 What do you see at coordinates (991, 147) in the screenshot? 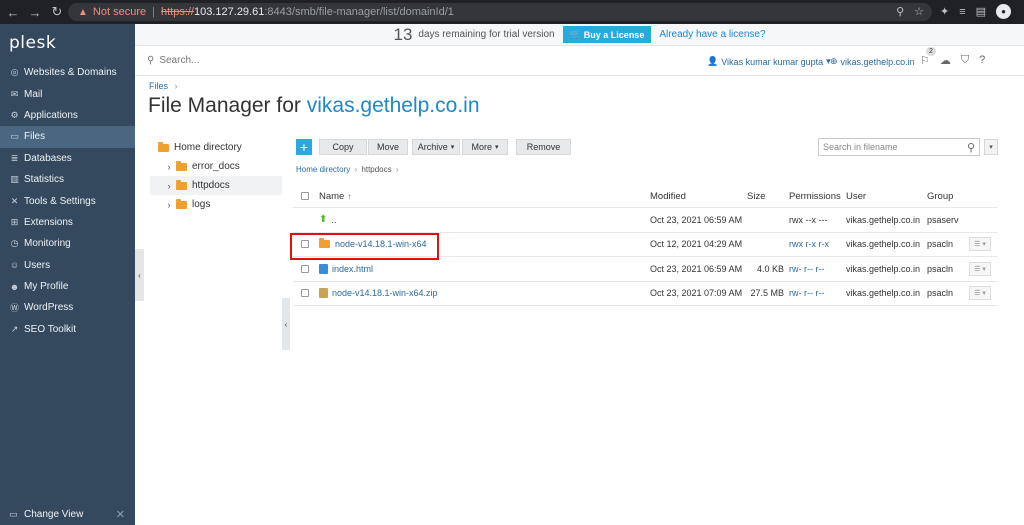
I see `search-options-dropdown: ▾` at bounding box center [991, 147].